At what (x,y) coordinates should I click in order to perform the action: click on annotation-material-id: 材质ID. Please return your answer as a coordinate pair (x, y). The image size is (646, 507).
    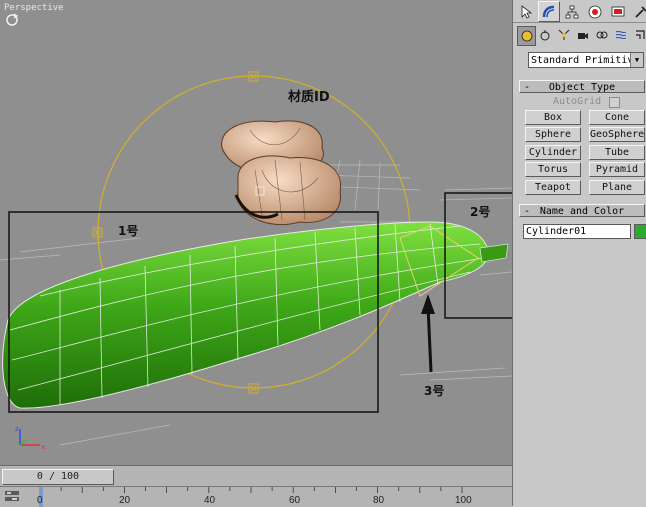
    Looking at the image, I should click on (309, 97).